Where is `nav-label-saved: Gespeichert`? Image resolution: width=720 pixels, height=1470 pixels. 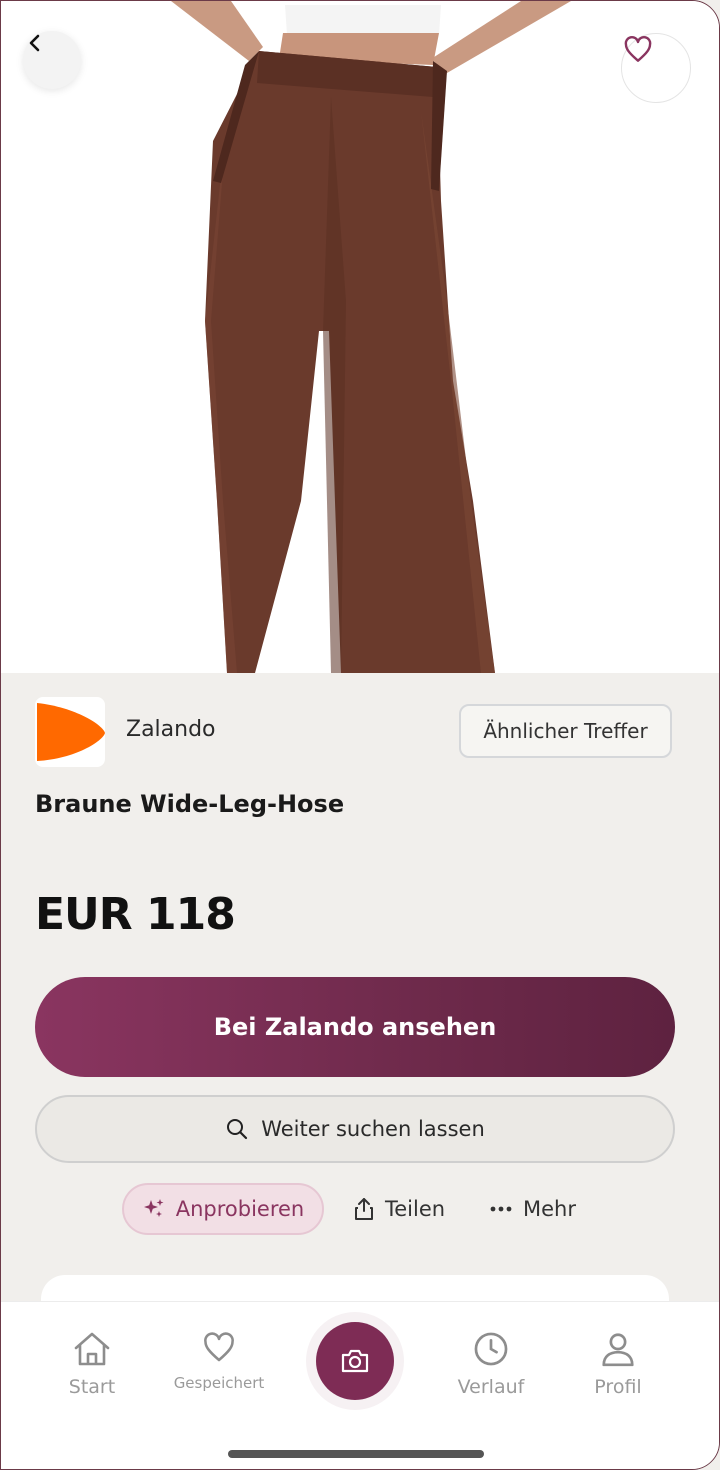
nav-label-saved: Gespeichert is located at coordinates (219, 1383).